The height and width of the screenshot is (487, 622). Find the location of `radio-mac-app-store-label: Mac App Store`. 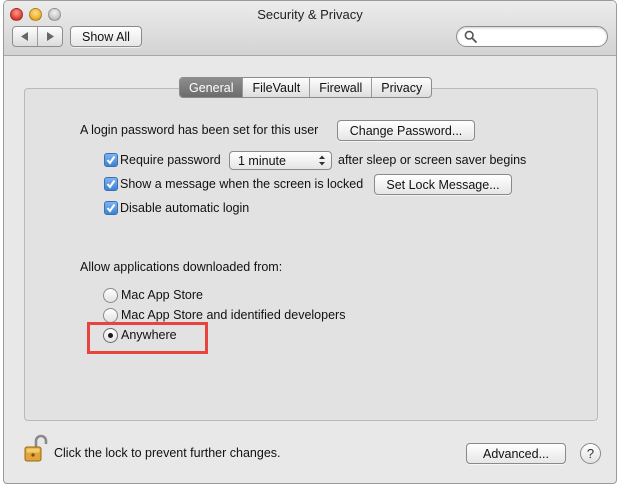

radio-mac-app-store-label: Mac App Store is located at coordinates (162, 295).